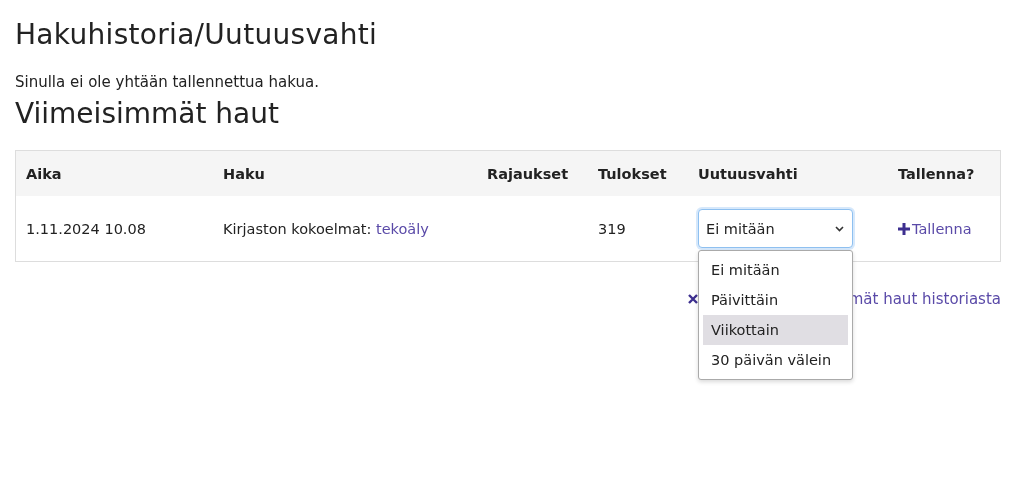  What do you see at coordinates (693, 299) in the screenshot?
I see `close-icon` at bounding box center [693, 299].